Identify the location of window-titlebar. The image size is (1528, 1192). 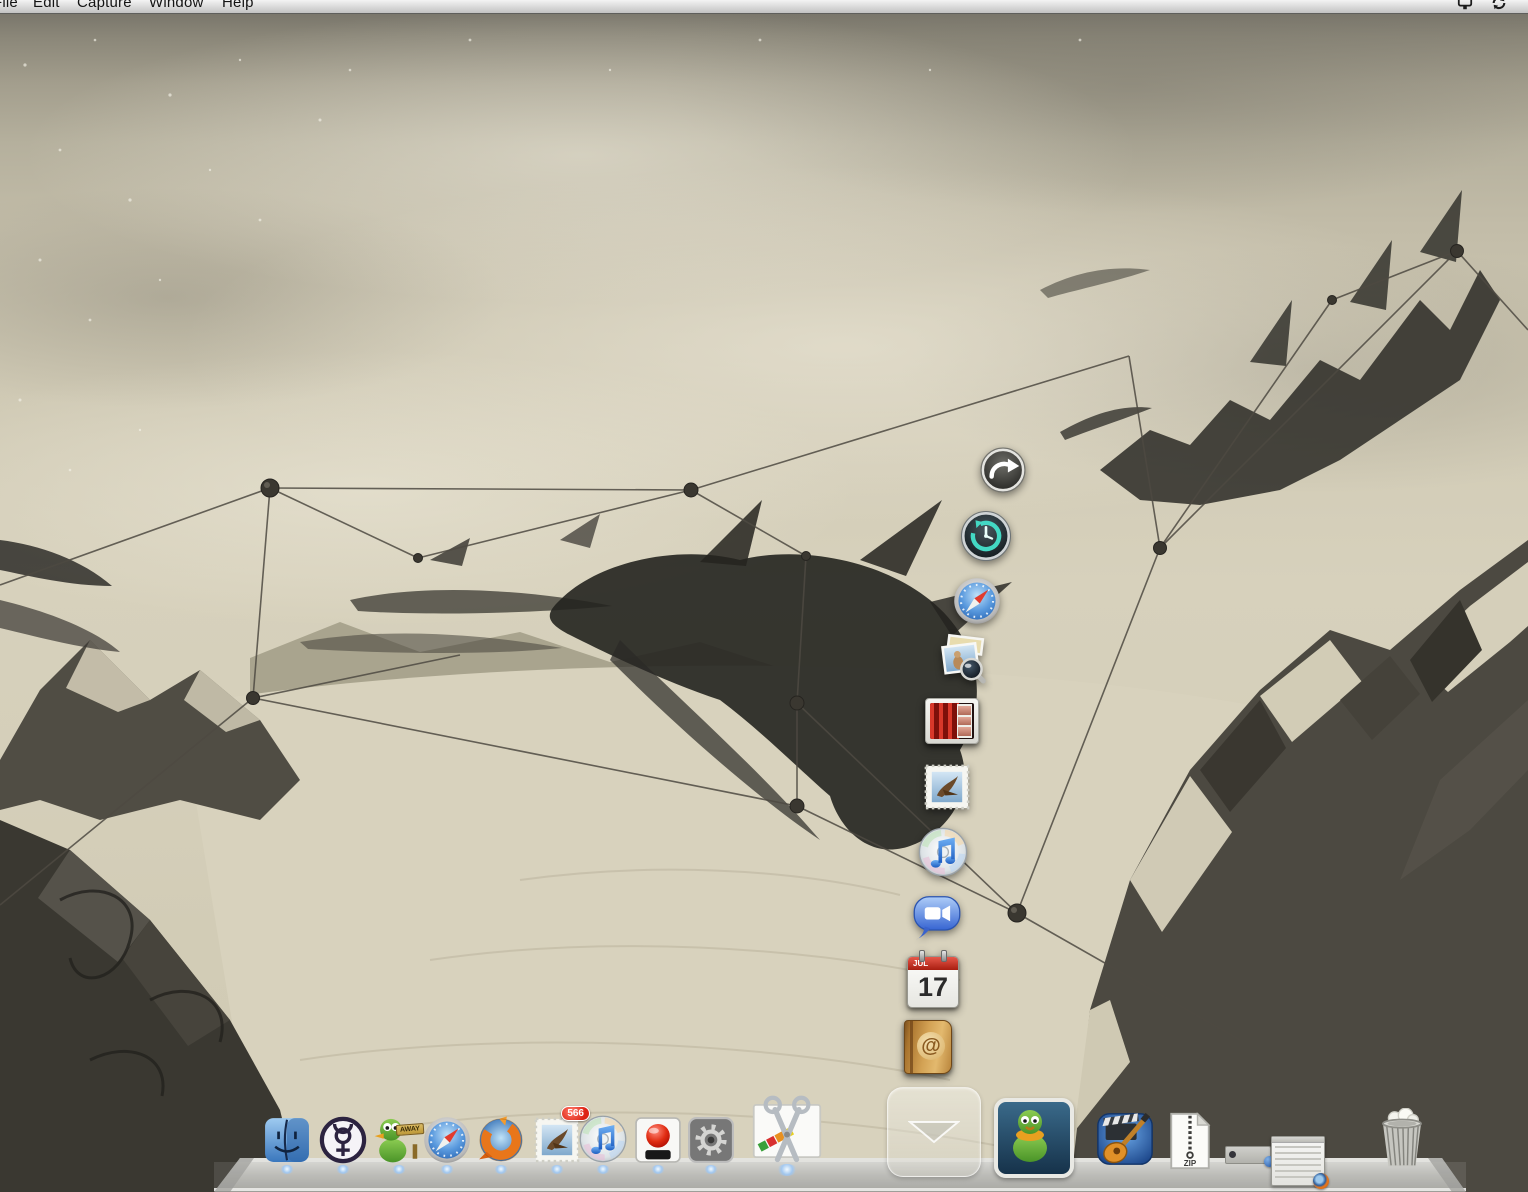
(1298, 1140).